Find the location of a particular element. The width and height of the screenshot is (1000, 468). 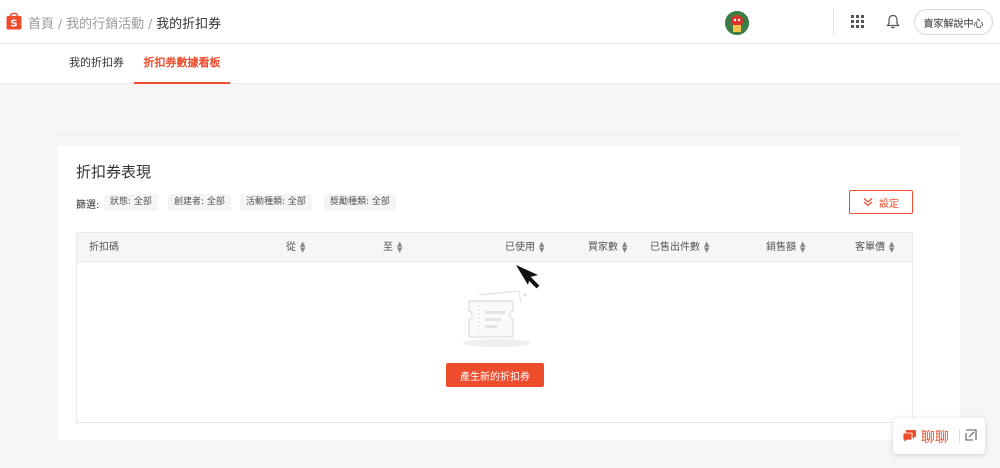

shopee-logo-icon: S is located at coordinates (14, 20).